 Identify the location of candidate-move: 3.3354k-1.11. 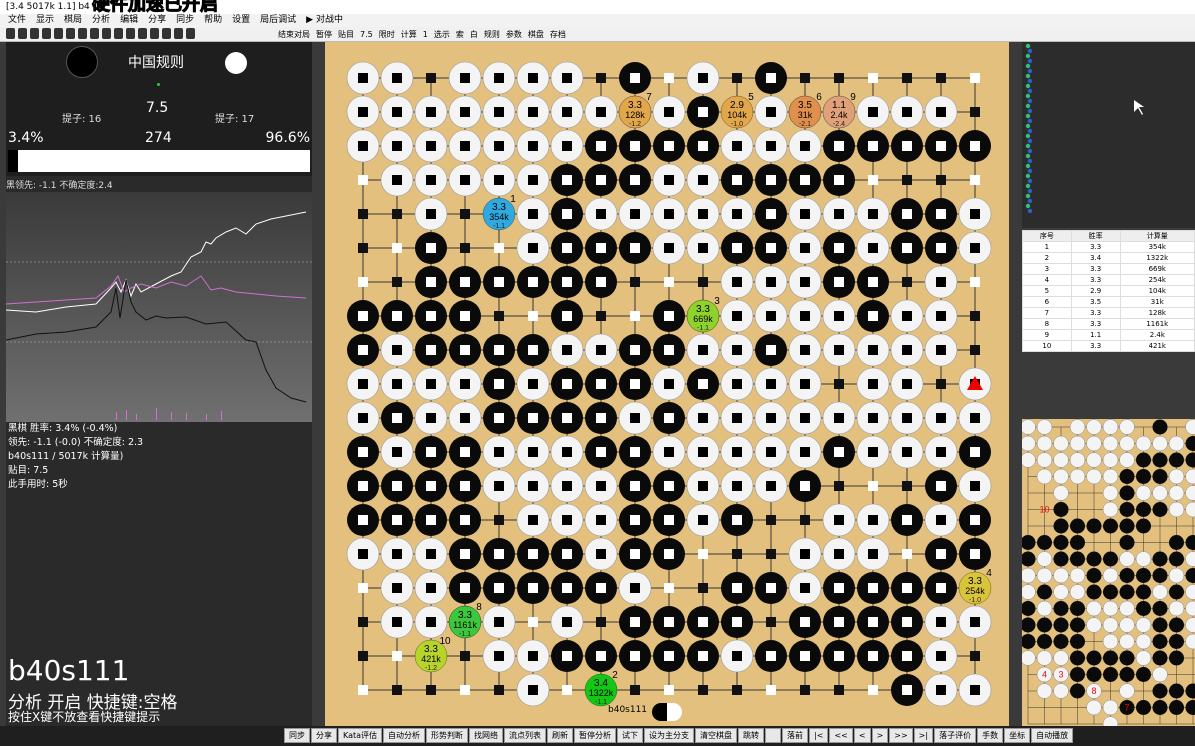
(499, 212).